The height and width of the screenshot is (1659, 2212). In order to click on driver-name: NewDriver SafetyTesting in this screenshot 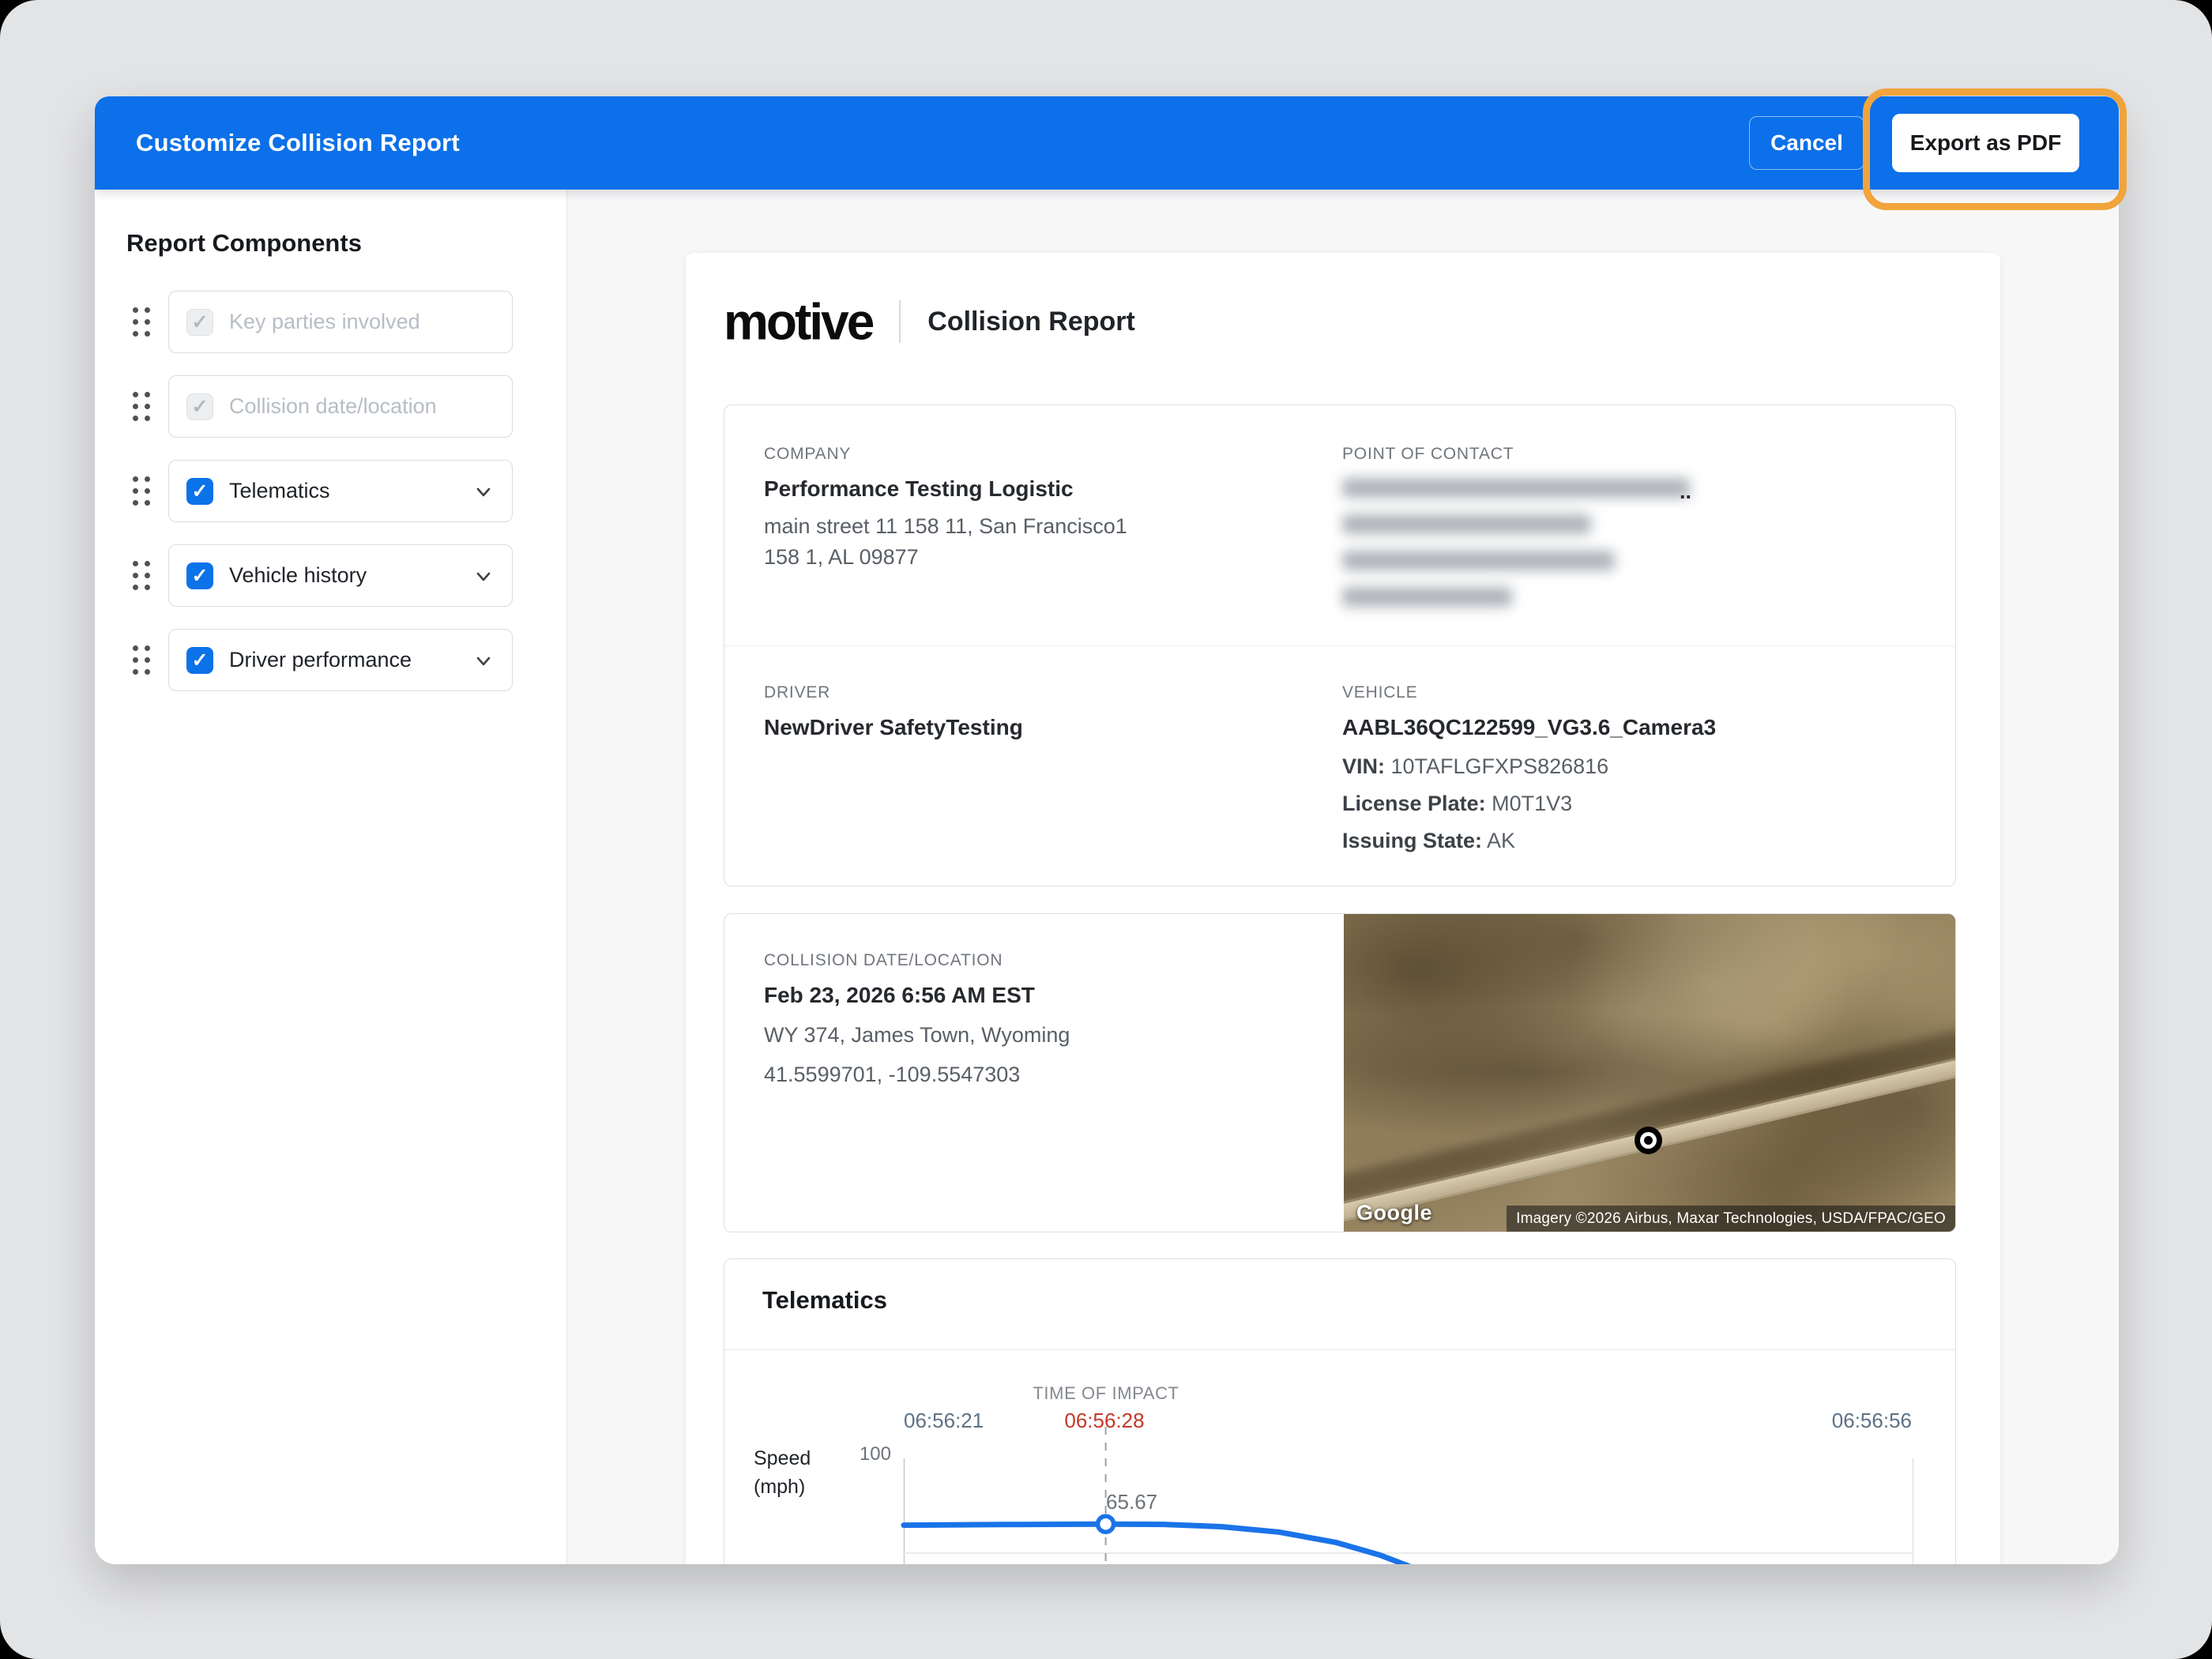, I will do `click(893, 727)`.